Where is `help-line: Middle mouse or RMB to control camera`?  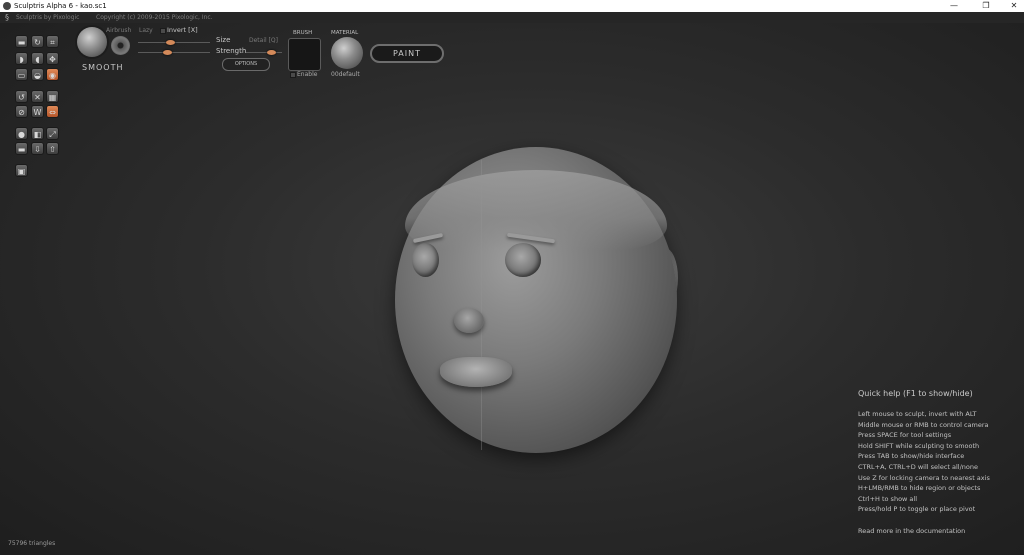 help-line: Middle mouse or RMB to control camera is located at coordinates (923, 424).